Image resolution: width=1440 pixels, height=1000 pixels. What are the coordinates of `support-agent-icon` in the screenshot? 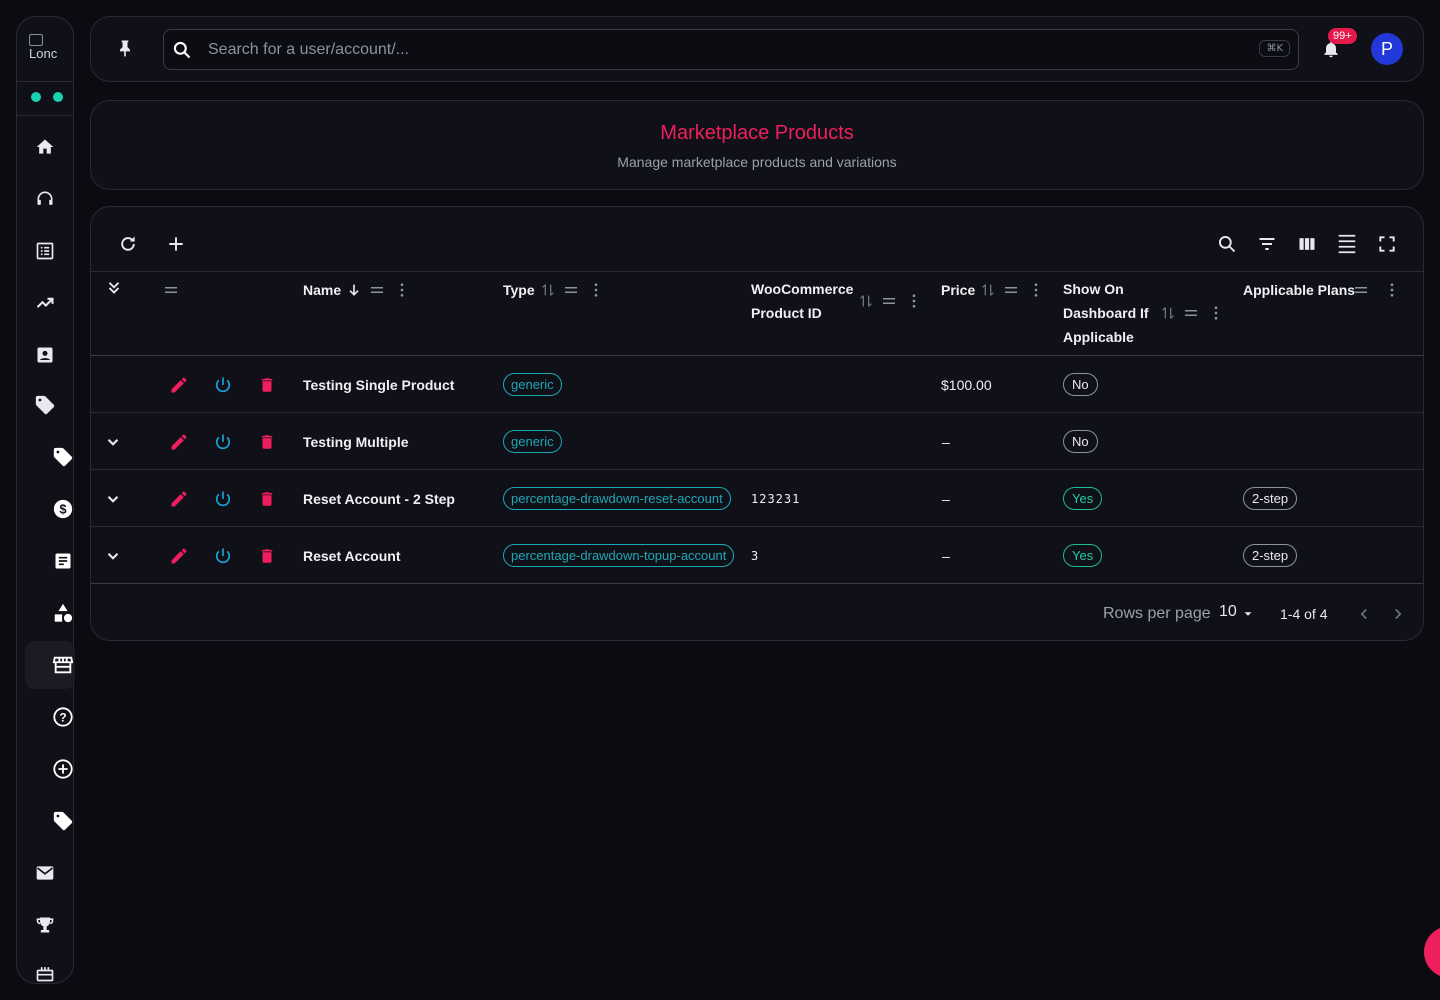 It's located at (45, 199).